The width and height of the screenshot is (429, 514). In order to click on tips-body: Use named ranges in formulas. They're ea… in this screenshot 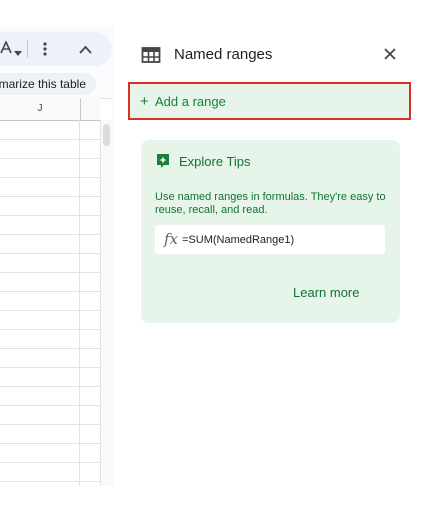, I will do `click(270, 203)`.